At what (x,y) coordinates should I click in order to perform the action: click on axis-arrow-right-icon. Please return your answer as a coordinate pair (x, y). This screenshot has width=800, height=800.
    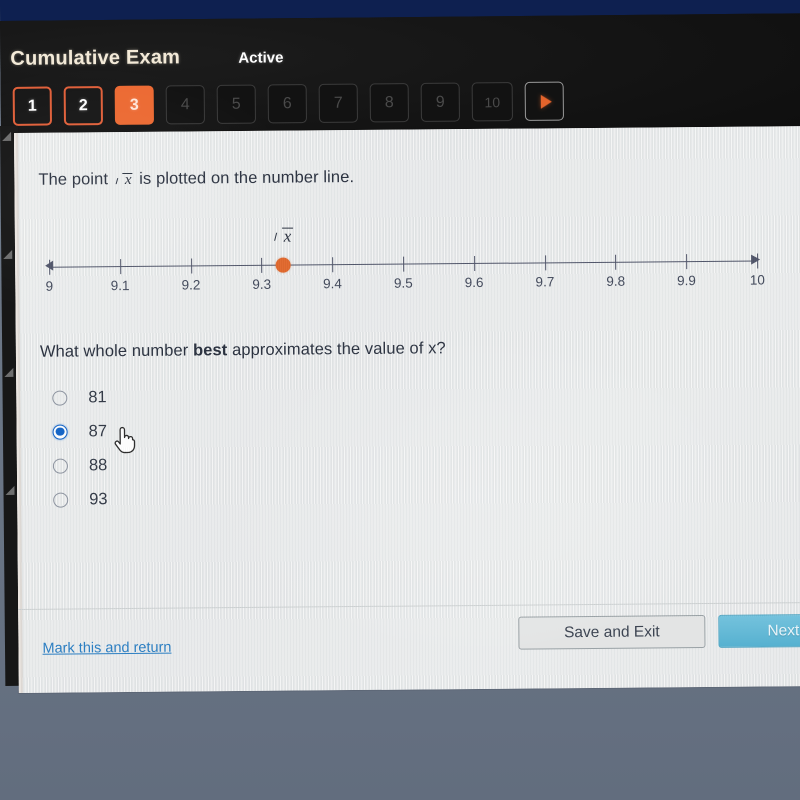
    Looking at the image, I should click on (756, 259).